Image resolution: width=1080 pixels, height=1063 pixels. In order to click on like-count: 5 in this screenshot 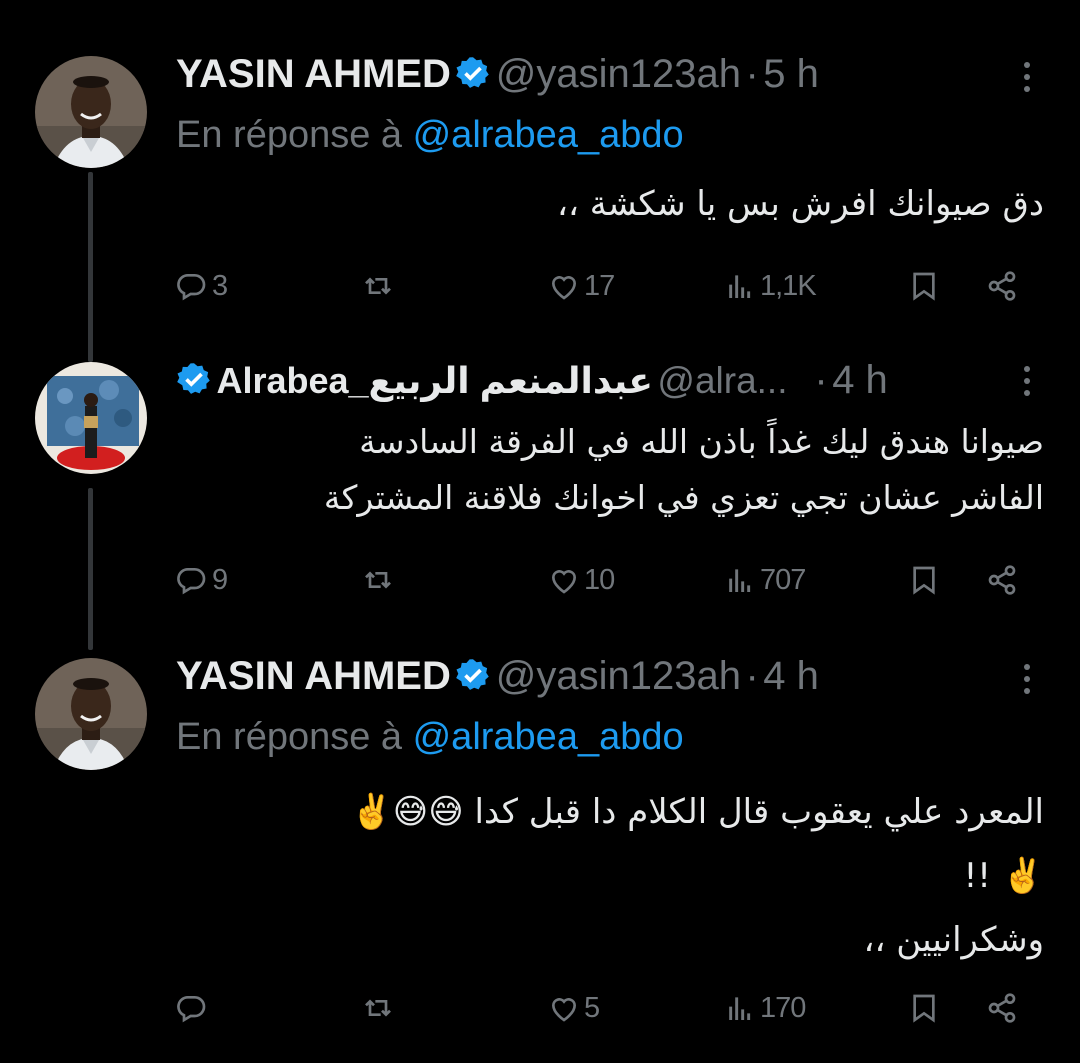, I will do `click(592, 1007)`.